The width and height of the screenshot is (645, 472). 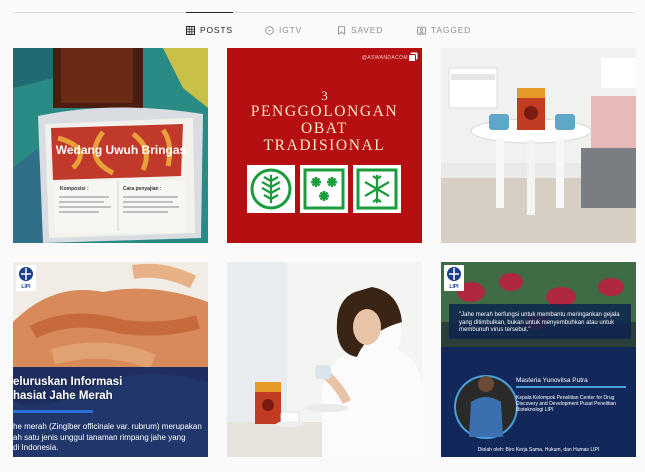 What do you see at coordinates (322, 29) in the screenshot?
I see `profile-tabs: POSTS IGTV SAVED TAGGED` at bounding box center [322, 29].